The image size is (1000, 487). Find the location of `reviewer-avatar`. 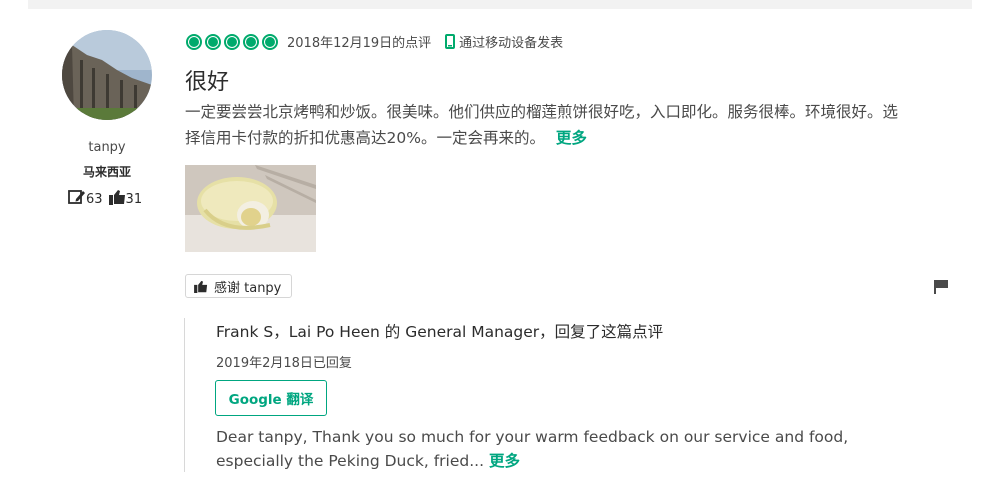

reviewer-avatar is located at coordinates (107, 75).